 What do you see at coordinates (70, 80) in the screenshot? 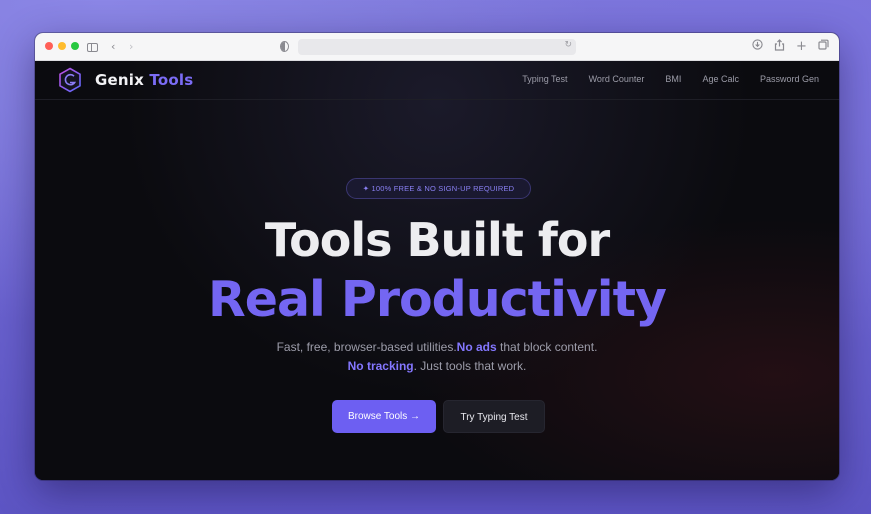
I see `genix-logo-icon` at bounding box center [70, 80].